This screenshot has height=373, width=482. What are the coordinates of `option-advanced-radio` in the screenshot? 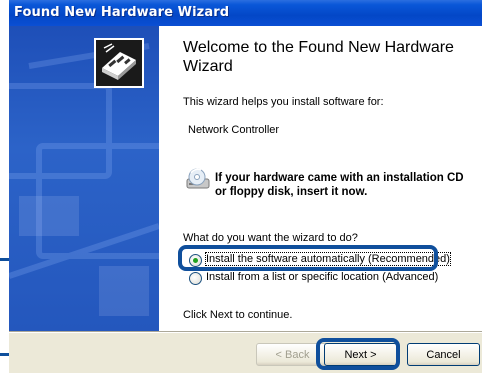 It's located at (195, 278).